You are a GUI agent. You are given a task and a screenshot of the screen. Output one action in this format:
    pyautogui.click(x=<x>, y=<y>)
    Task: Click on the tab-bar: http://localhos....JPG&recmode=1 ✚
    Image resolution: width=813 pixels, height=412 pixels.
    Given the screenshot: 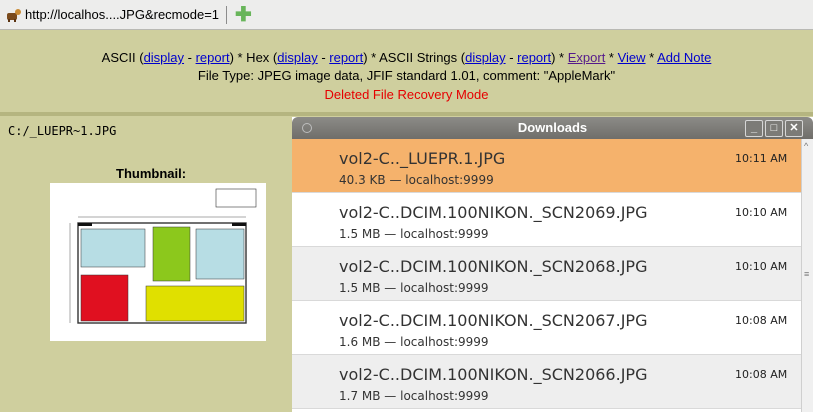 What is the action you would take?
    pyautogui.click(x=406, y=15)
    